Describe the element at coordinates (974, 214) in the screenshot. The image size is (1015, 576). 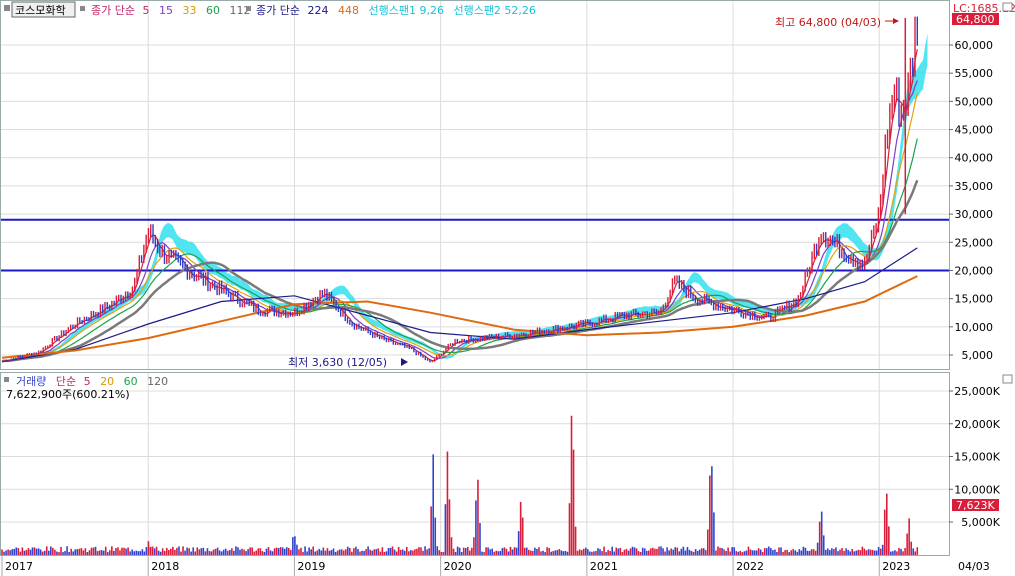
I see `y-tick-label: 30,000` at that location.